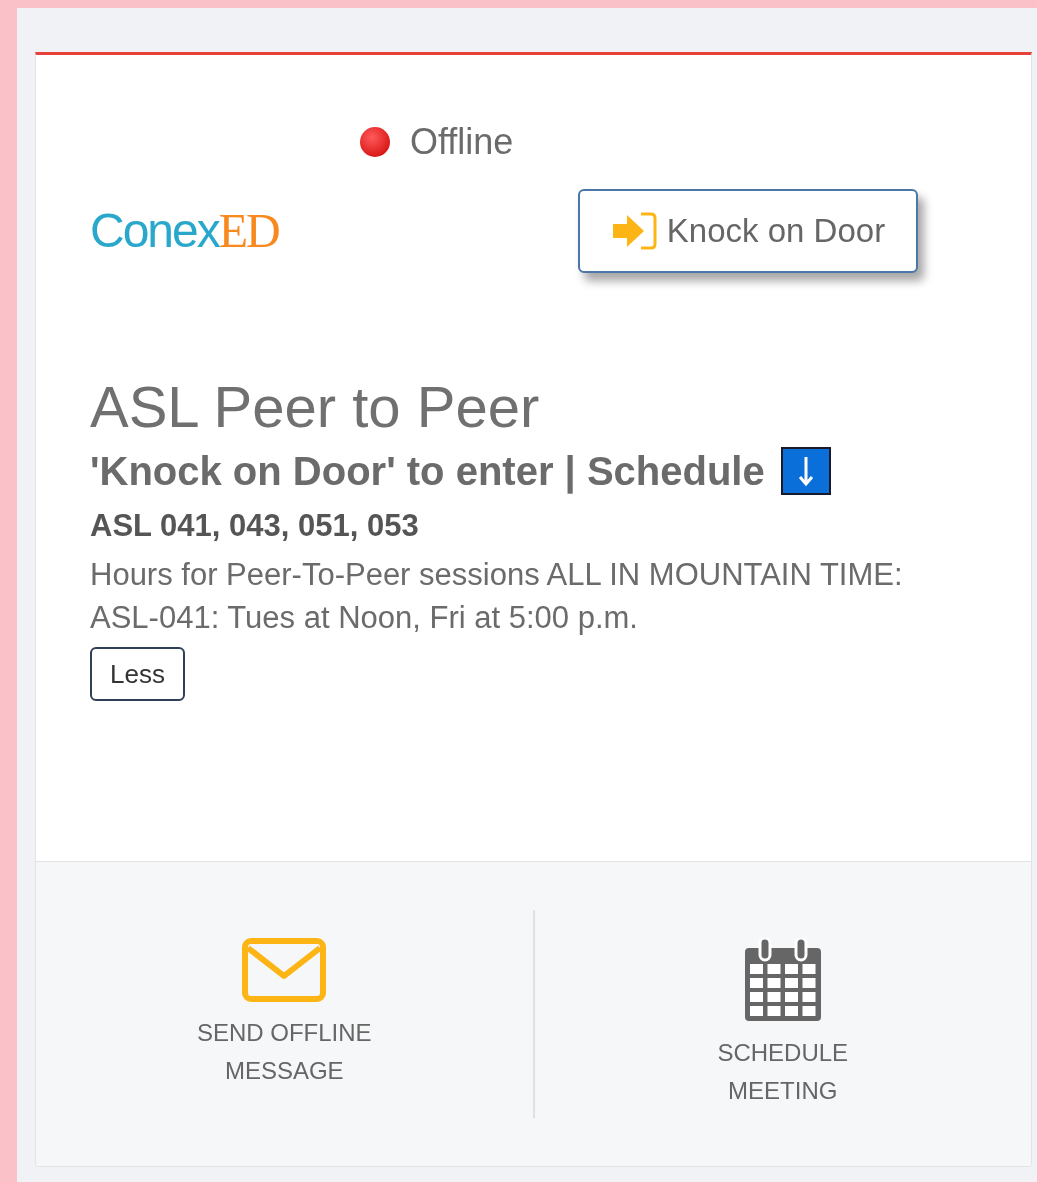 The width and height of the screenshot is (1037, 1182). I want to click on room-title: ASL Peer to Peer, so click(315, 407).